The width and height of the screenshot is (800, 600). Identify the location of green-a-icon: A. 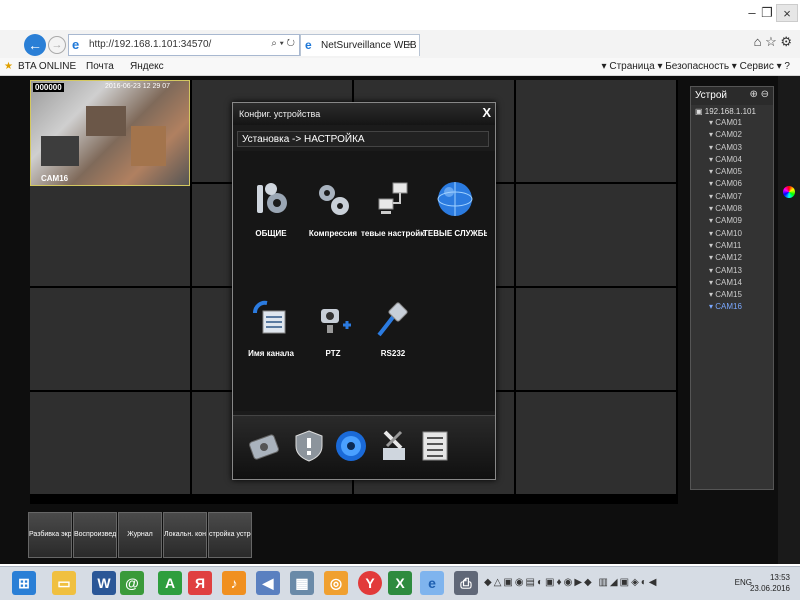
(170, 583).